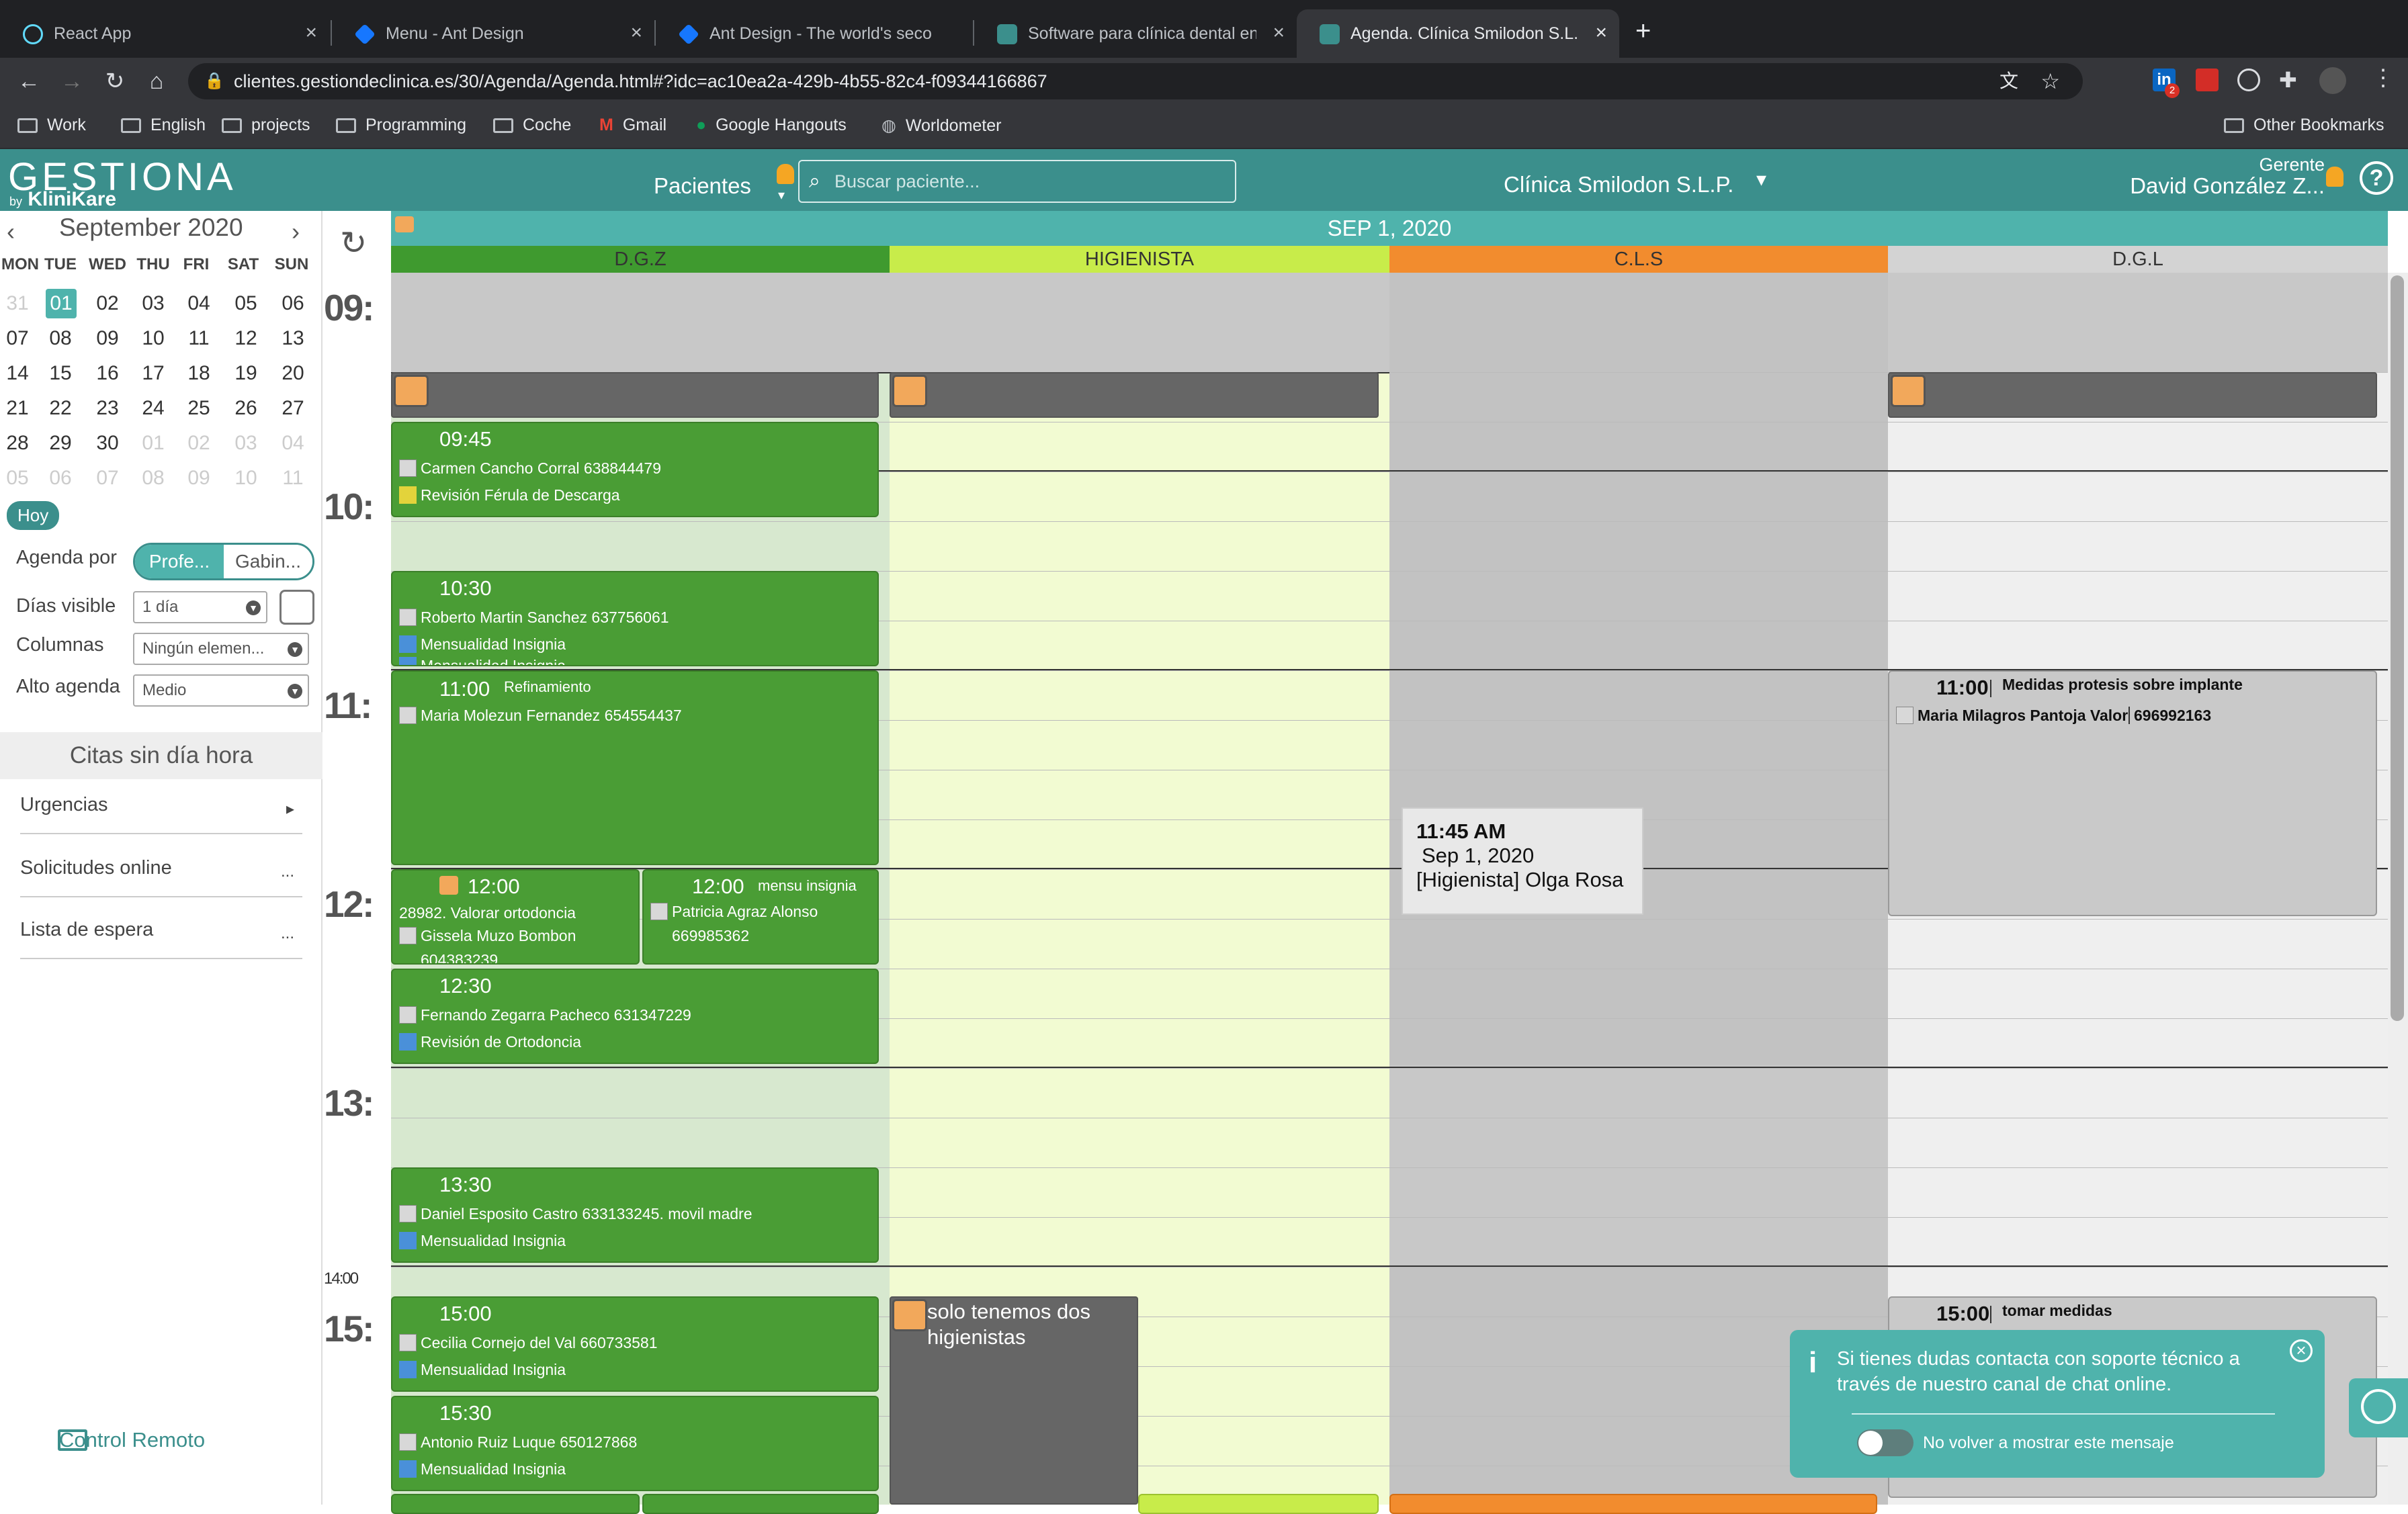 This screenshot has width=2408, height=1514. What do you see at coordinates (1885, 1442) in the screenshot?
I see `dont-show-toggle` at bounding box center [1885, 1442].